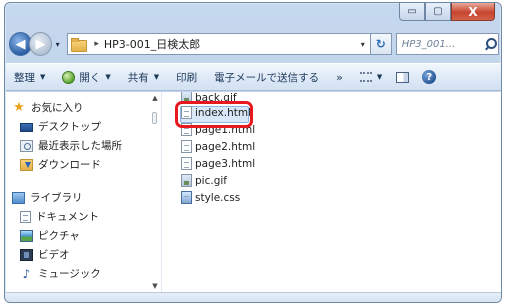 The height and width of the screenshot is (307, 506). I want to click on search-box, so click(447, 44).